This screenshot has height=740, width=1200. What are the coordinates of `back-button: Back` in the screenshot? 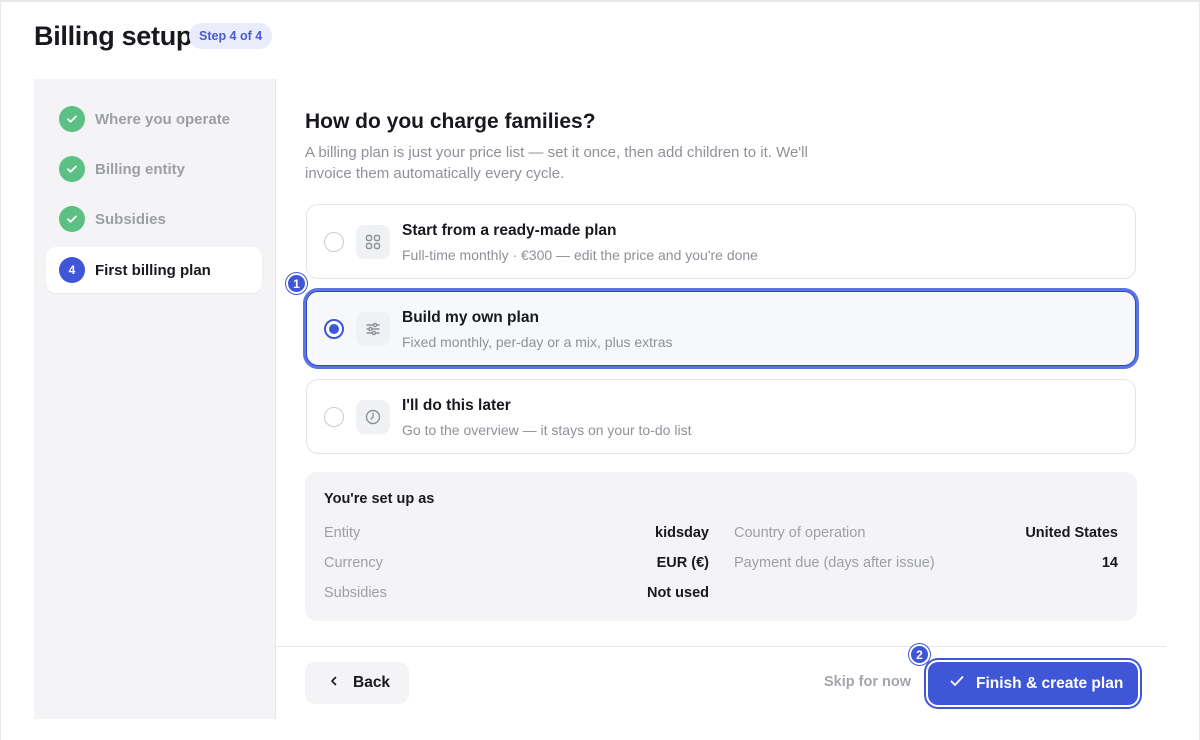 It's located at (357, 683).